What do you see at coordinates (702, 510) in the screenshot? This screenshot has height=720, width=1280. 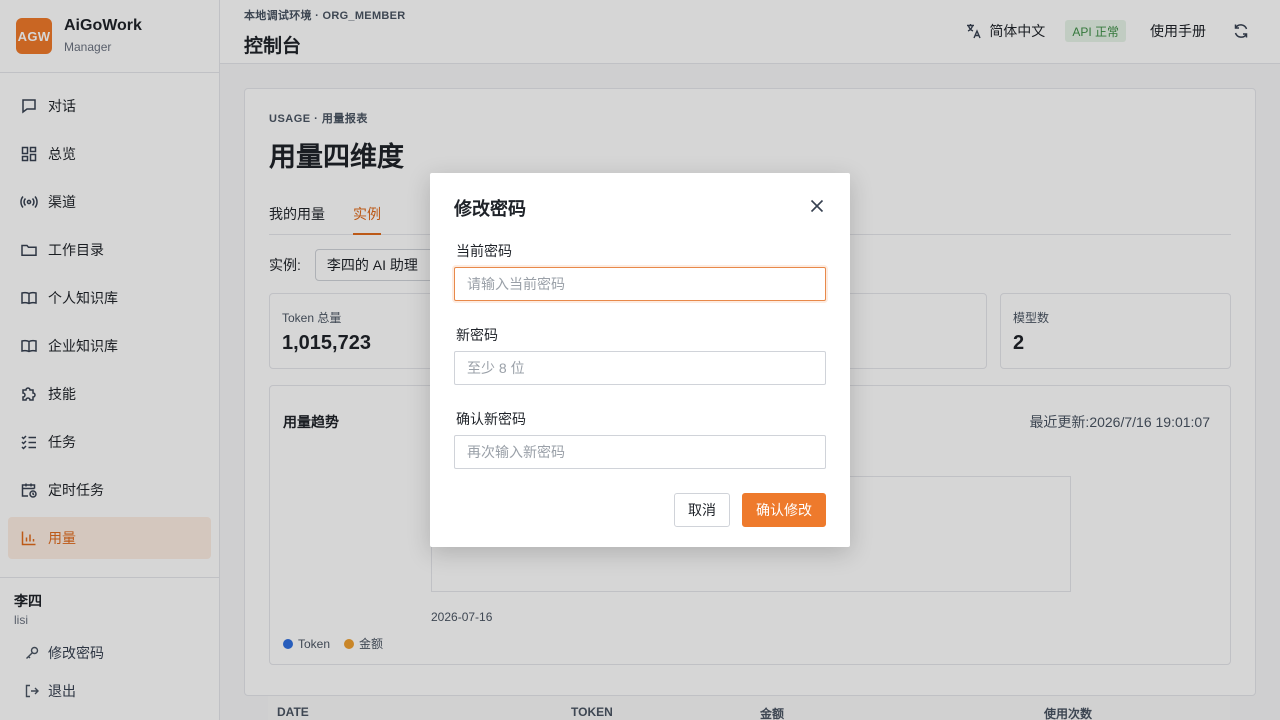 I see `cancel-button: 取消` at bounding box center [702, 510].